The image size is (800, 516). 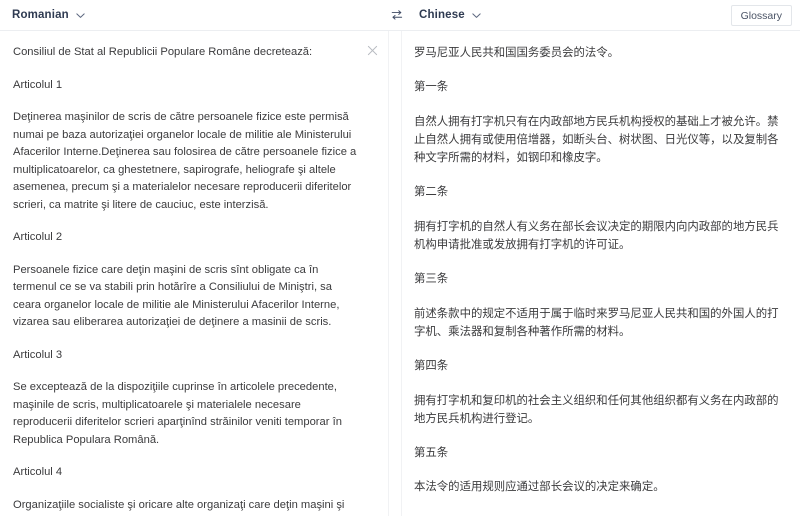 What do you see at coordinates (38, 237) in the screenshot?
I see `source-article-heading: Articolul 2` at bounding box center [38, 237].